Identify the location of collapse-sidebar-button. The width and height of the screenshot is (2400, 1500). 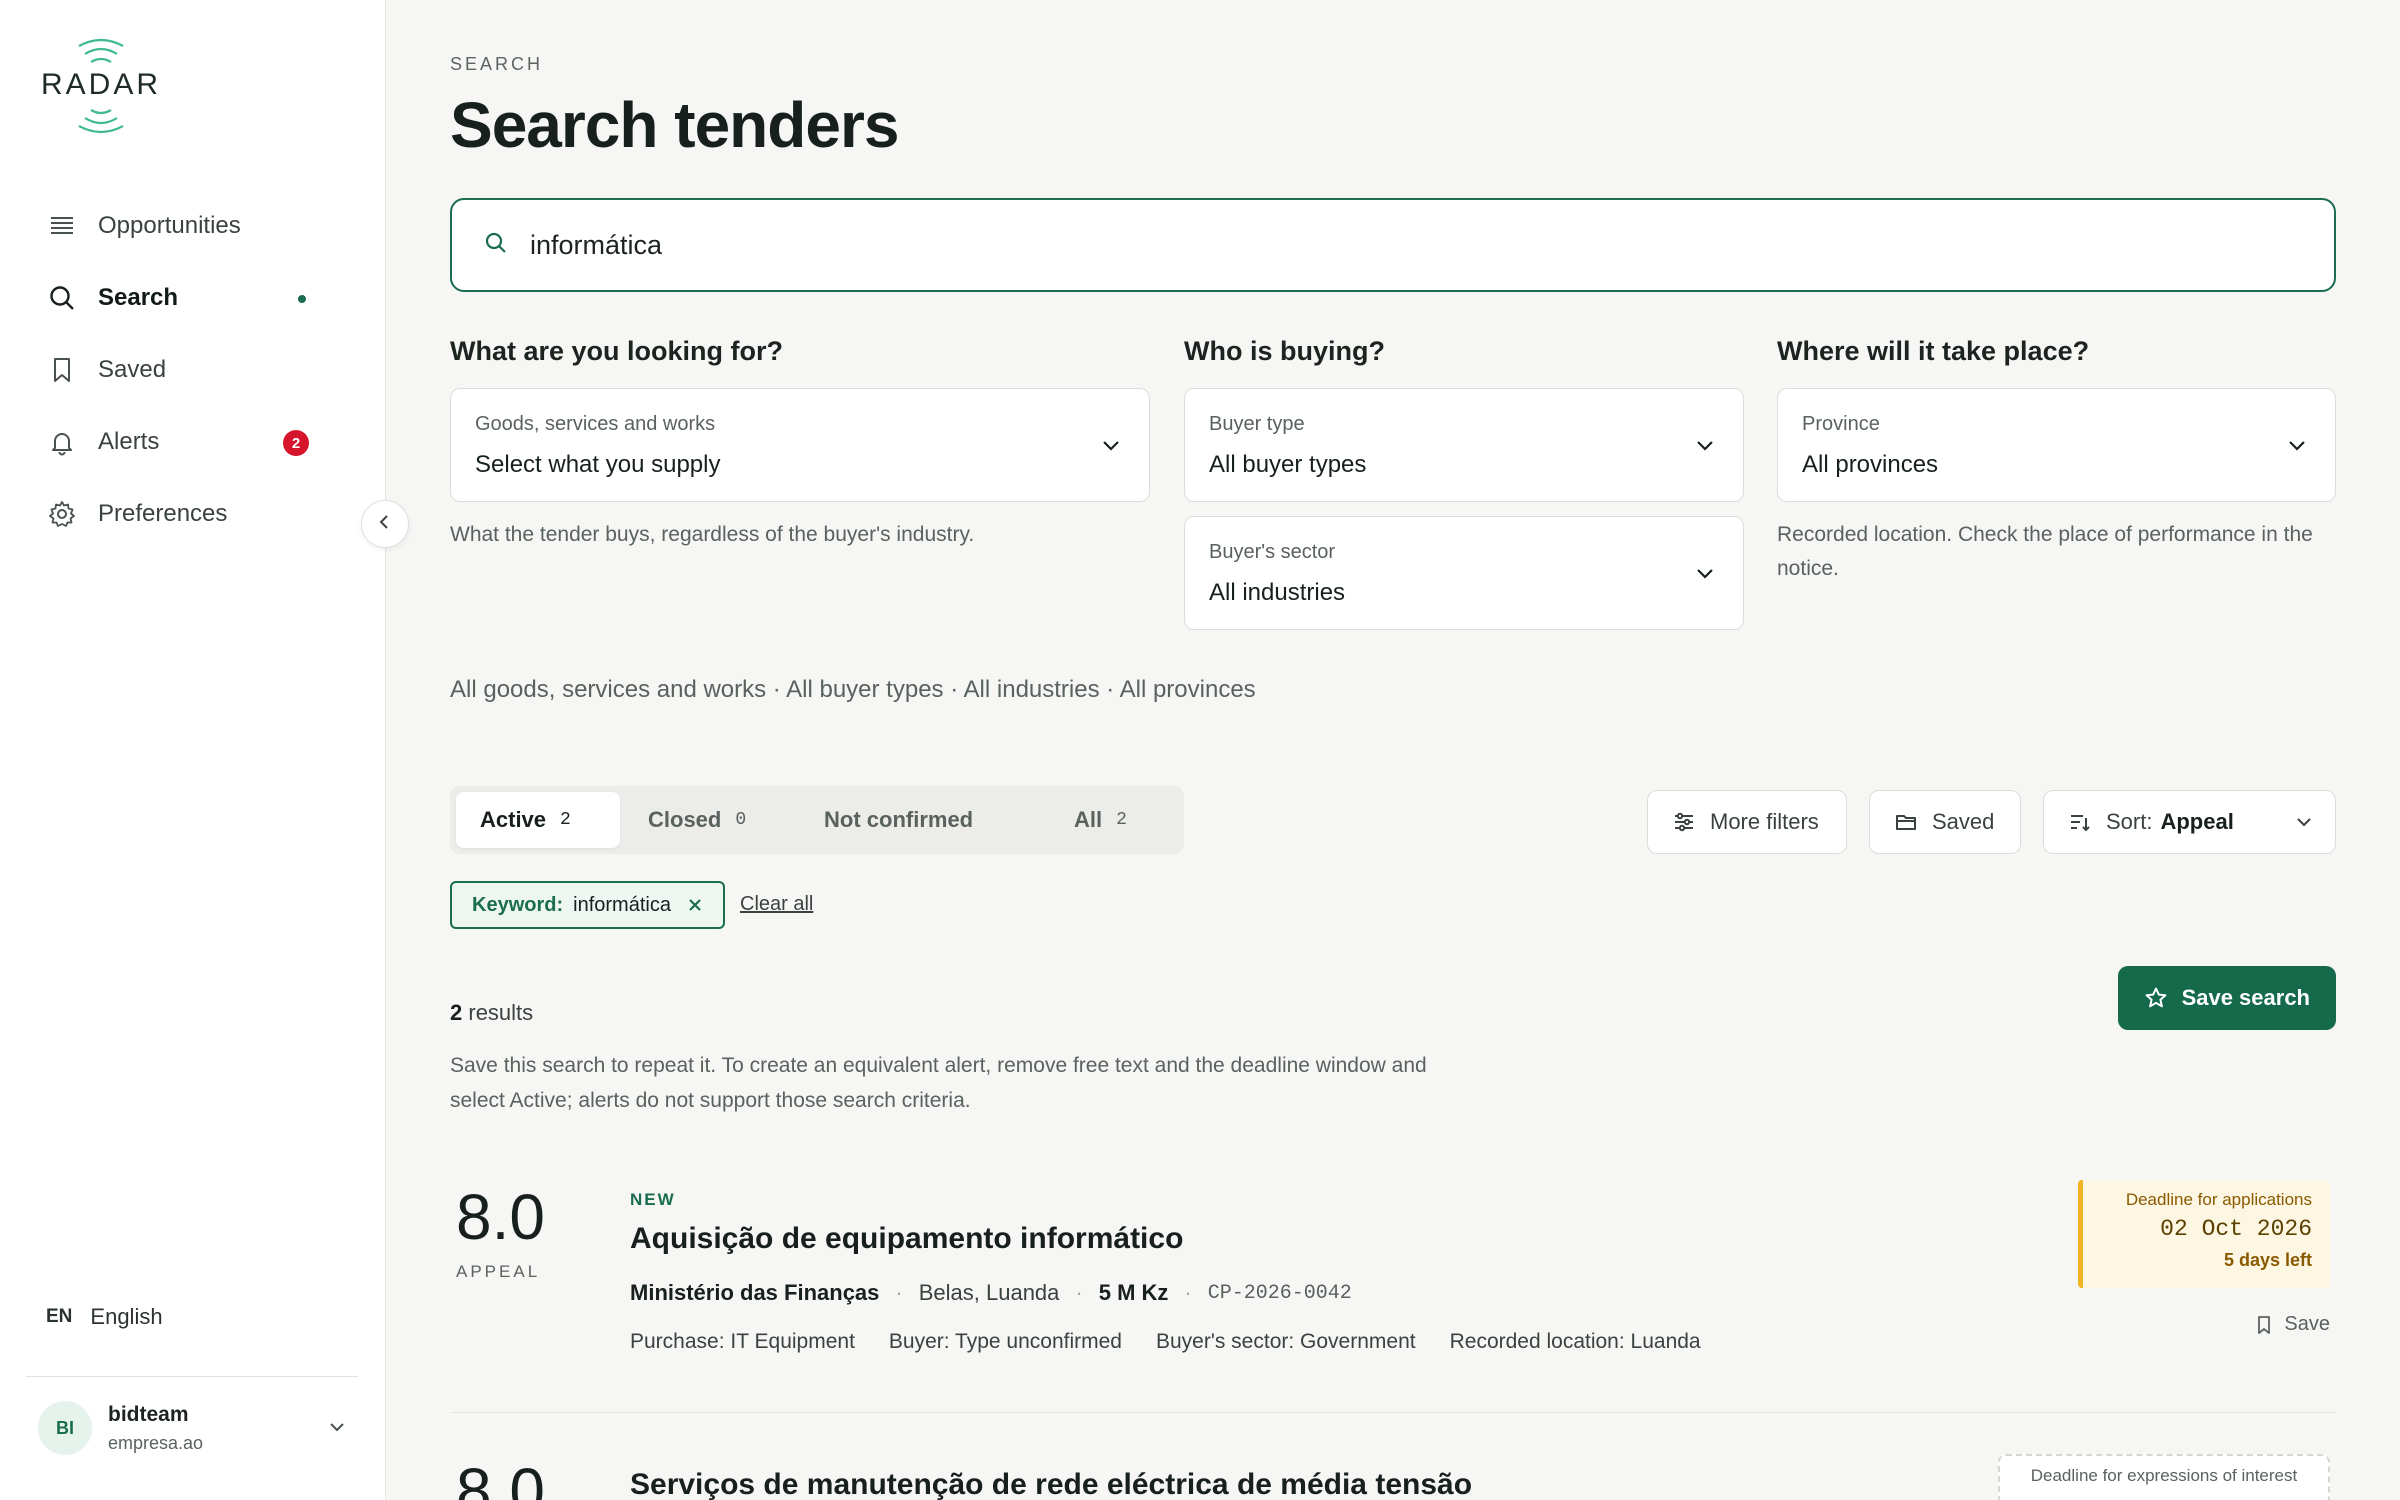
(385, 524).